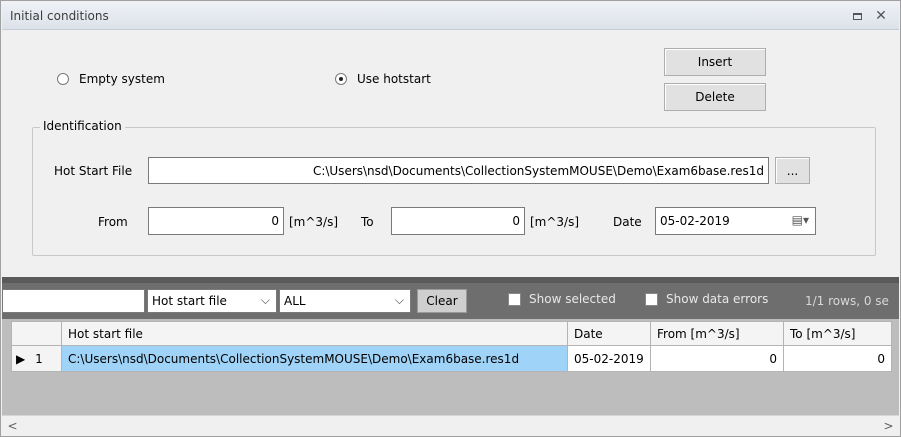 Image resolution: width=901 pixels, height=437 pixels. Describe the element at coordinates (695, 221) in the screenshot. I see `date-value: 05-02-2019` at that location.